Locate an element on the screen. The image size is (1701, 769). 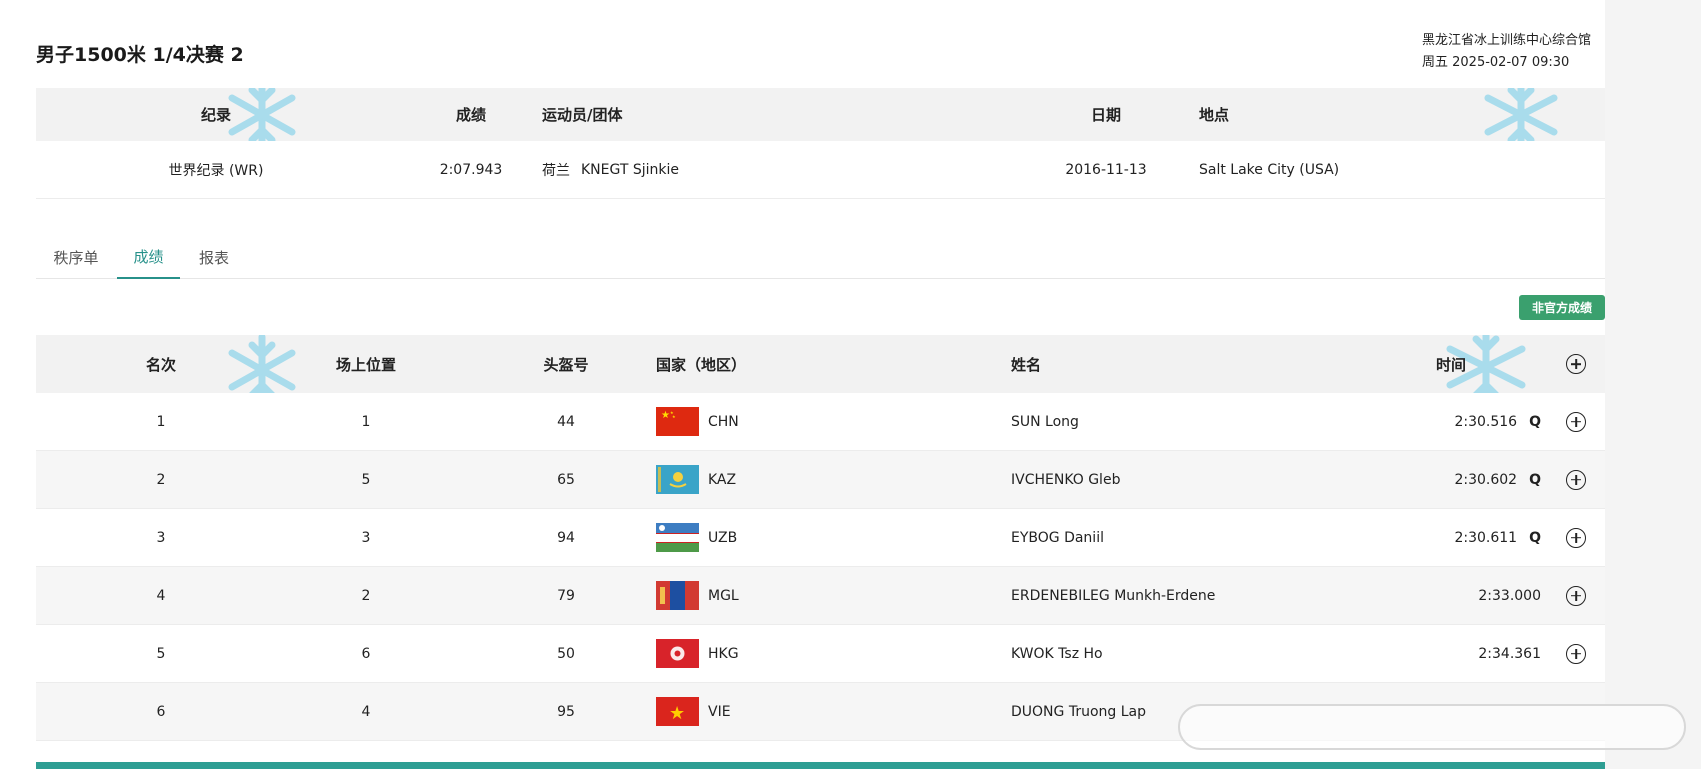
table-row: 3 3 94 UZB EYBOG Daniil 2:30.611 Q is located at coordinates (820, 538).